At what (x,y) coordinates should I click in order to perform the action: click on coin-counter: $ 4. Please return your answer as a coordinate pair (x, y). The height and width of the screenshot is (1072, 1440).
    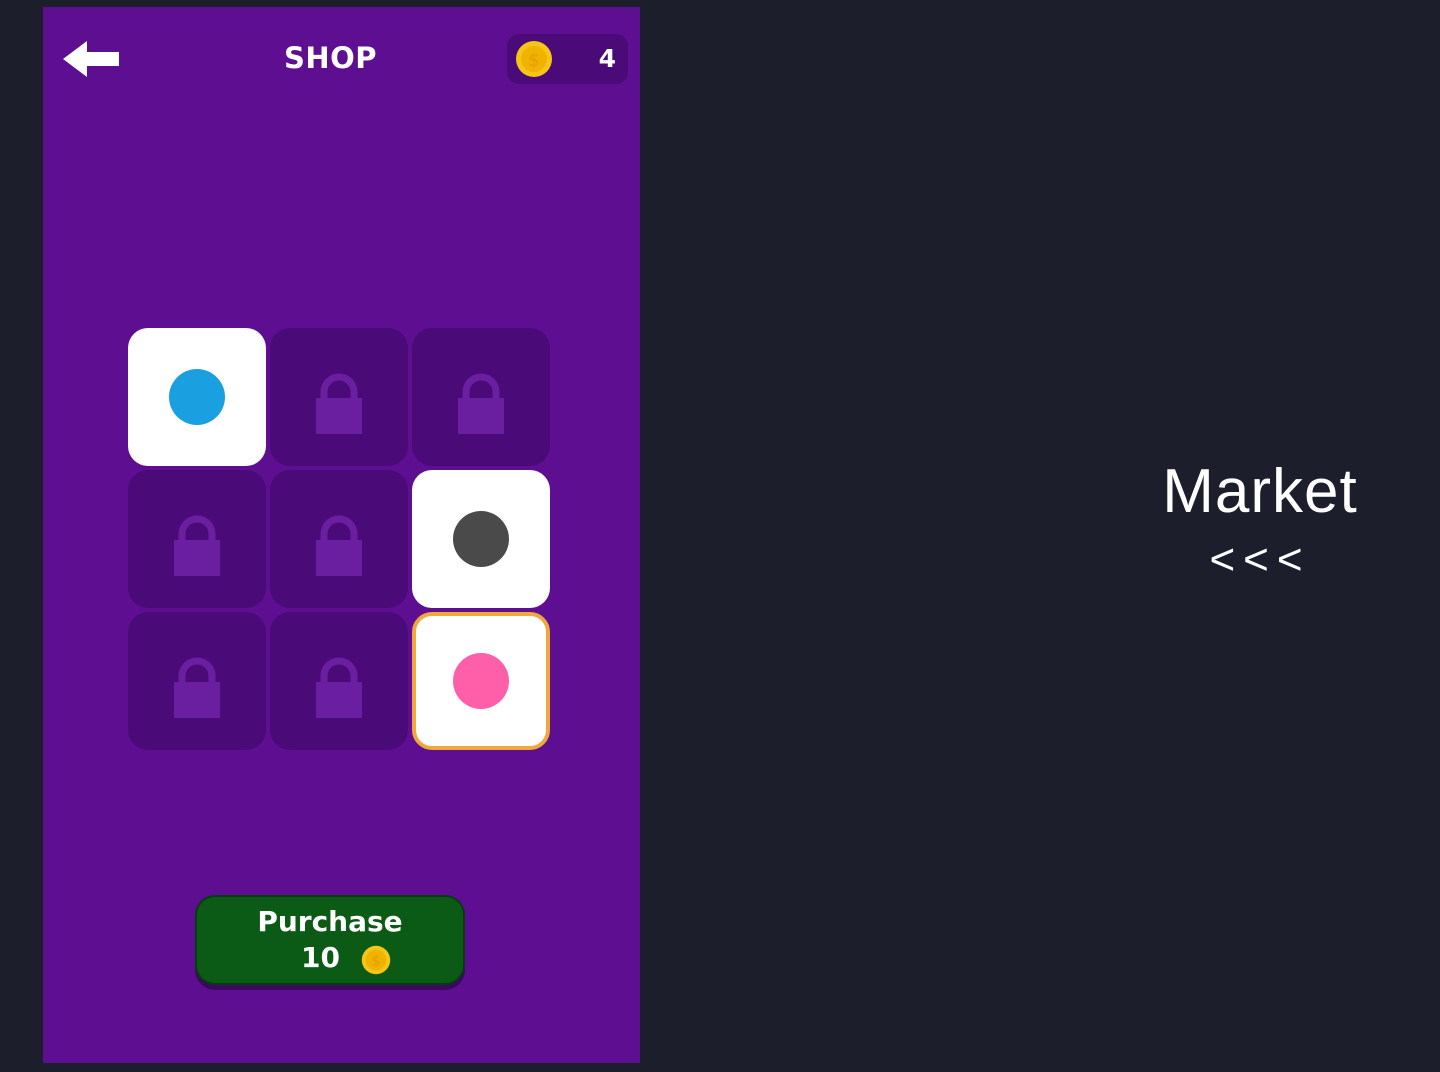
    Looking at the image, I should click on (567, 59).